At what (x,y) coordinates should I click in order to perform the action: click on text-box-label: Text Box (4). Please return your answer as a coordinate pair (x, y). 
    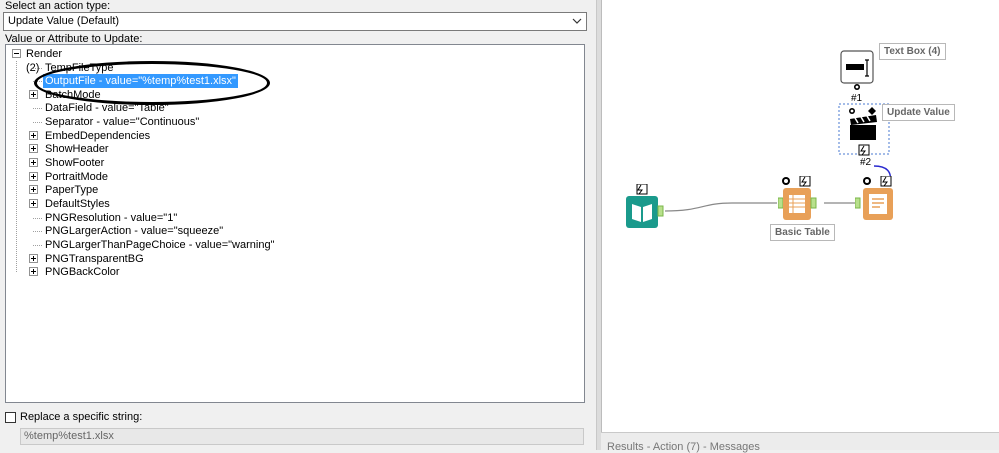
    Looking at the image, I should click on (912, 51).